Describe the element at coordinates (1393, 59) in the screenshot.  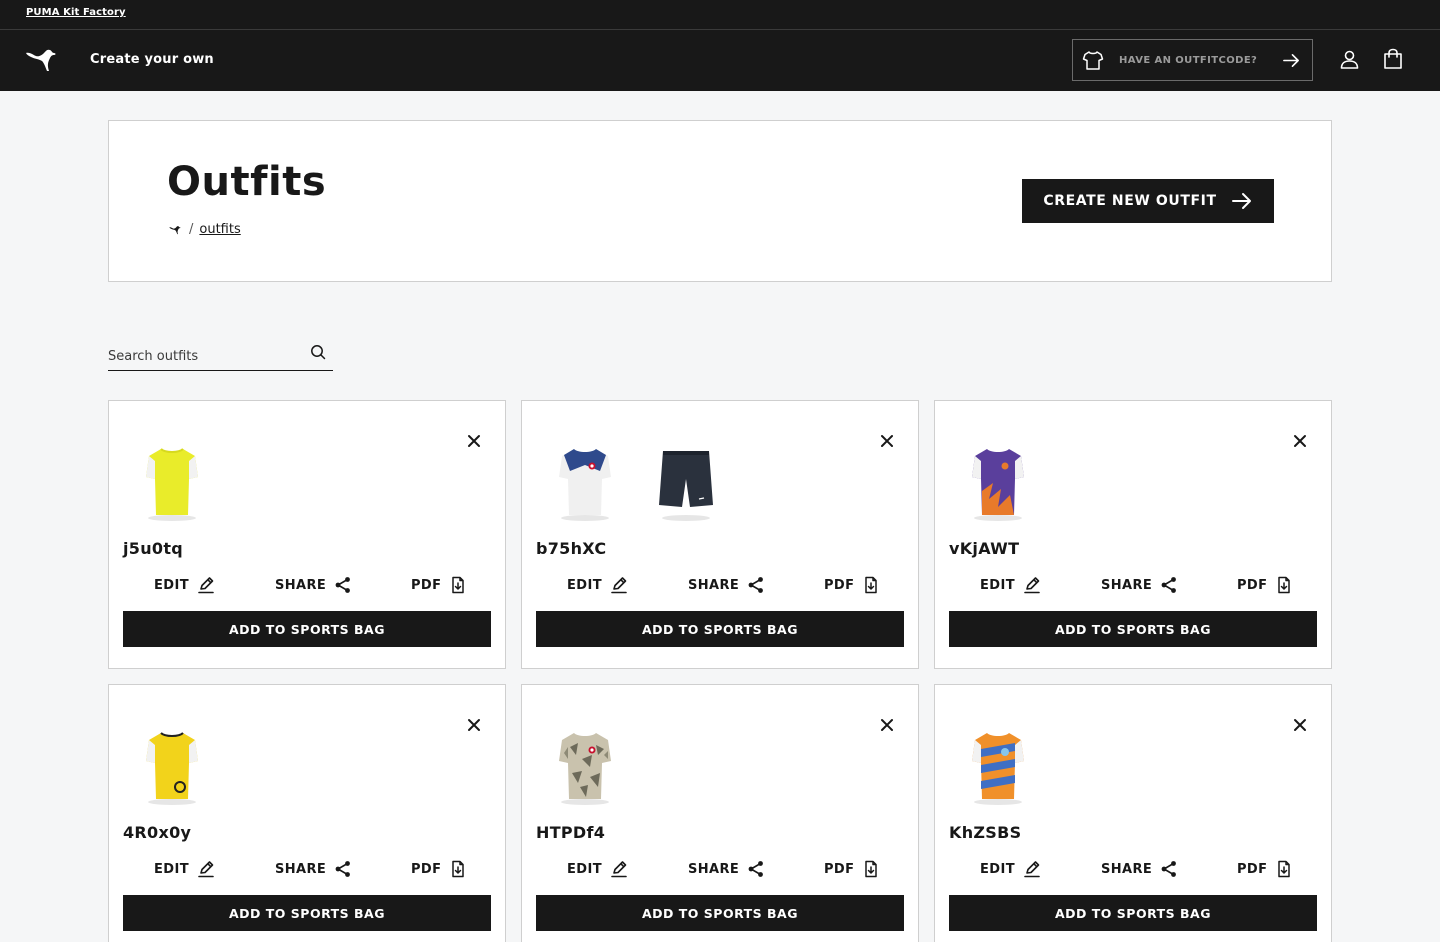
I see `bag-icon` at that location.